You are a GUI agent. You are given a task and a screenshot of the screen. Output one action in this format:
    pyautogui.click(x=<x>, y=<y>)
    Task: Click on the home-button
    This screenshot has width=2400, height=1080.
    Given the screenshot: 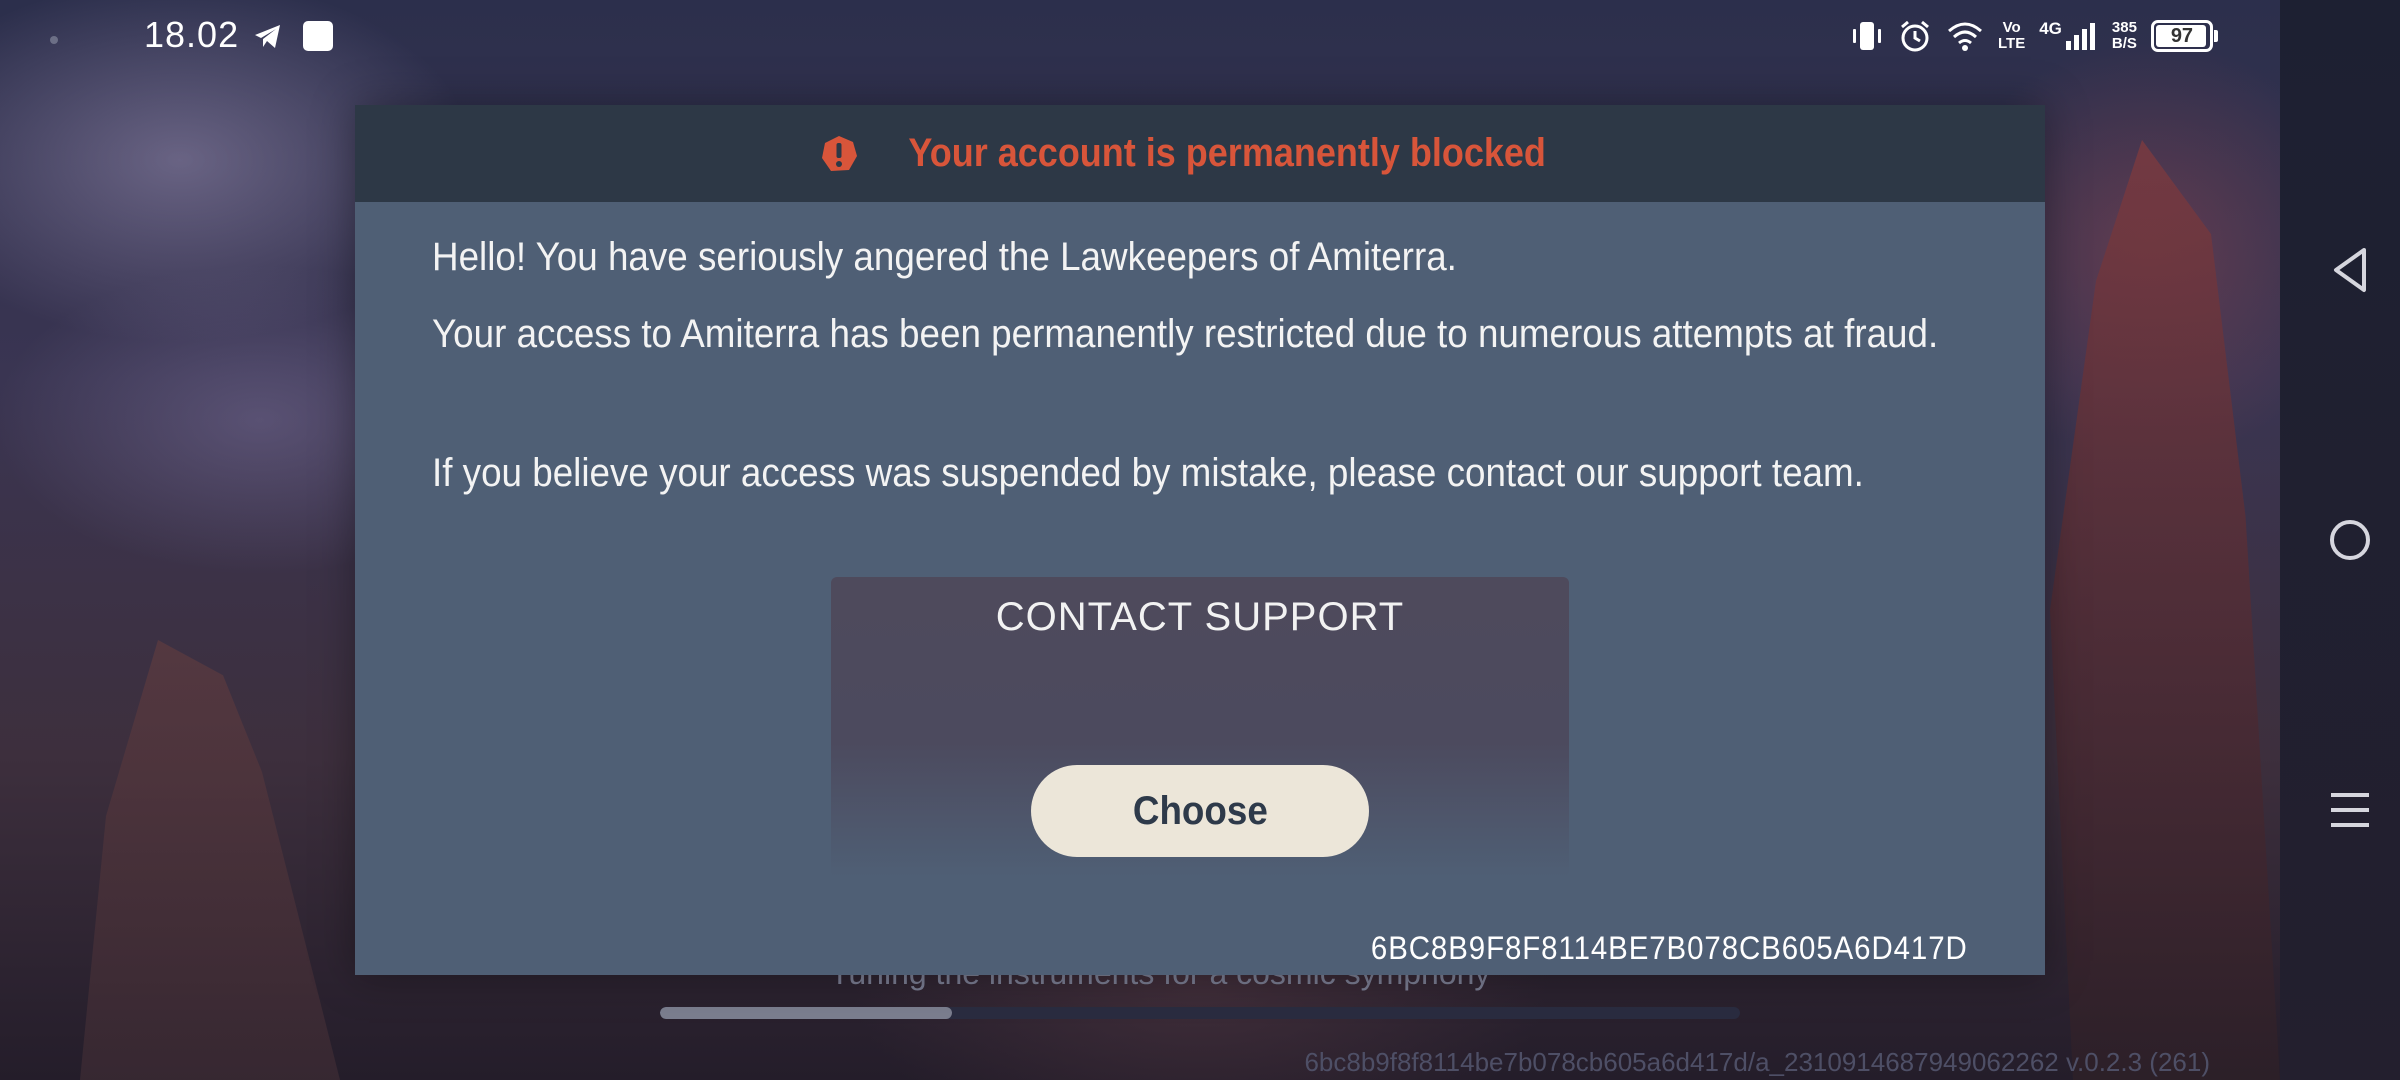 What is the action you would take?
    pyautogui.click(x=2350, y=540)
    